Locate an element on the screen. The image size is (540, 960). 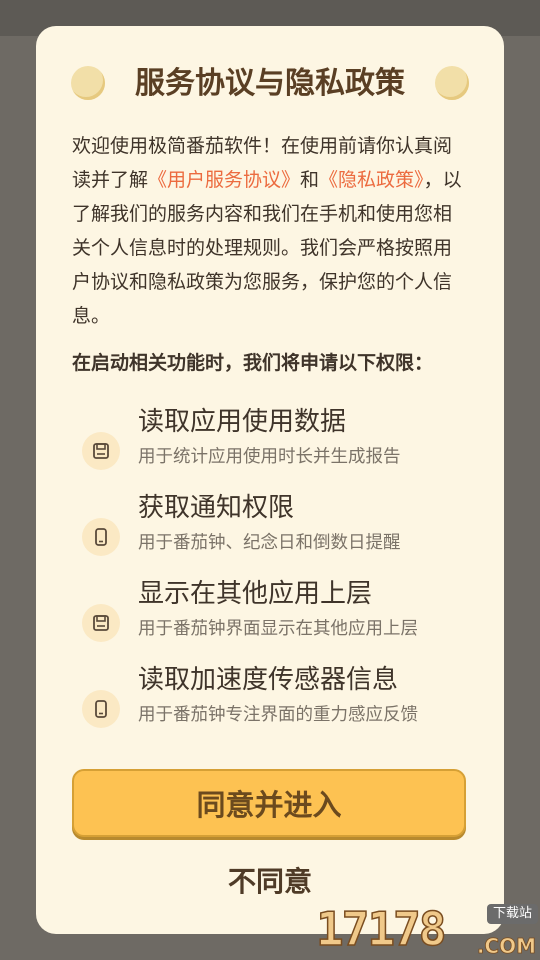
watermark-suffix: .COM is located at coordinates (506, 946).